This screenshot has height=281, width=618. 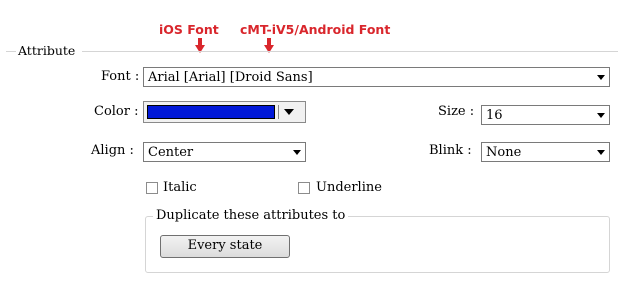 I want to click on blink-combobox: None, so click(x=545, y=152).